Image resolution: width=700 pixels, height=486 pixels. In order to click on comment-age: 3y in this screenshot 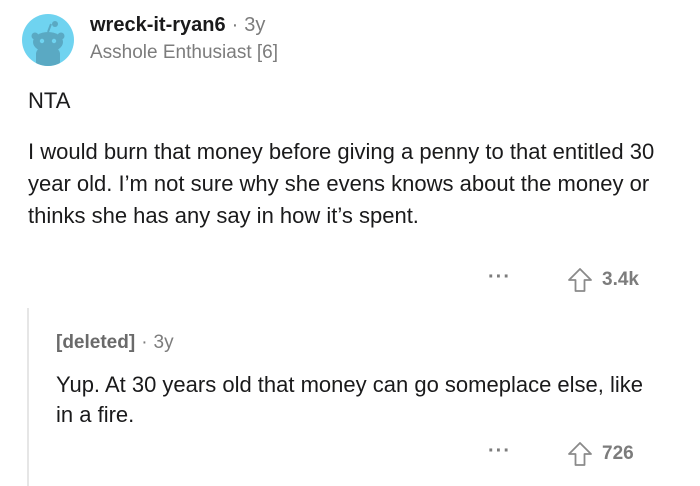, I will do `click(255, 25)`.